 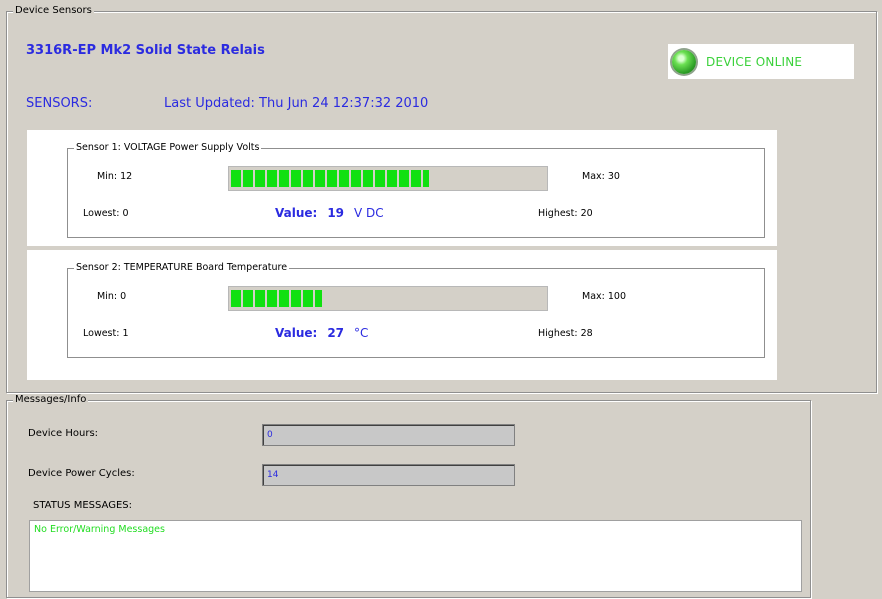 What do you see at coordinates (330, 178) in the screenshot?
I see `sensor-1-bar-fill` at bounding box center [330, 178].